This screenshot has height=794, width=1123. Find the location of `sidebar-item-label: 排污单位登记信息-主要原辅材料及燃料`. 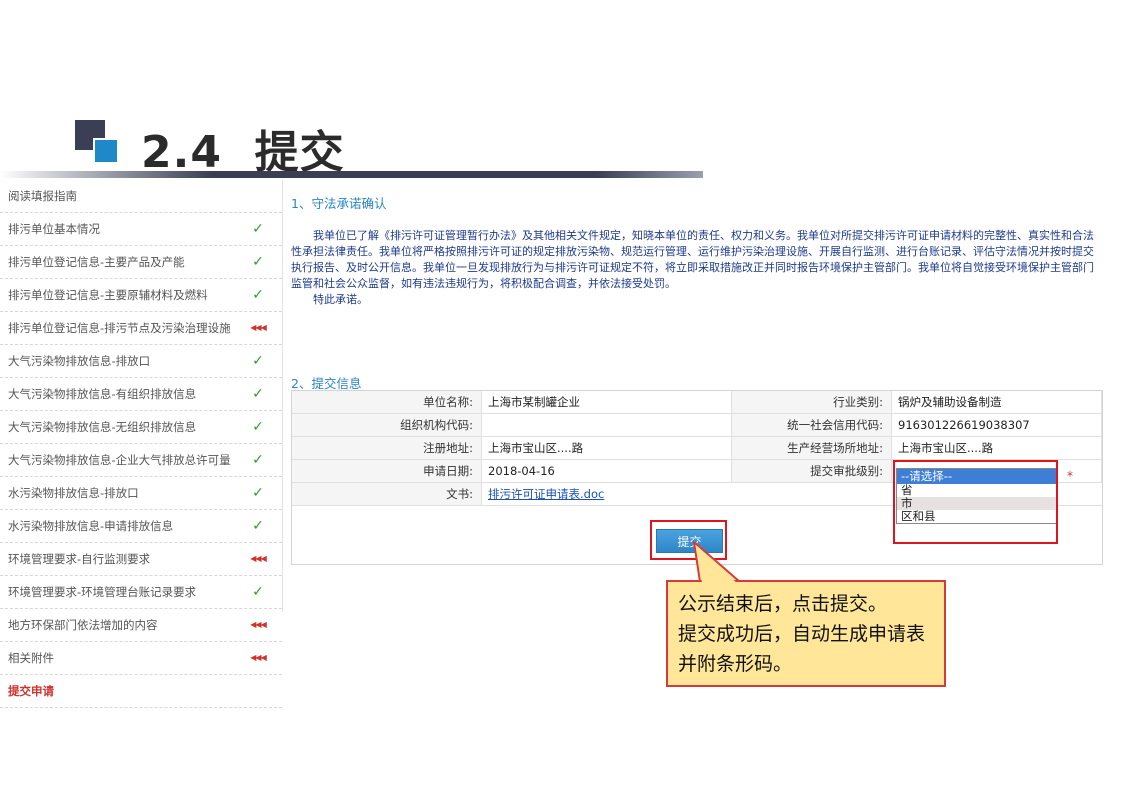

sidebar-item-label: 排污单位登记信息-主要原辅材料及燃料 is located at coordinates (108, 295).